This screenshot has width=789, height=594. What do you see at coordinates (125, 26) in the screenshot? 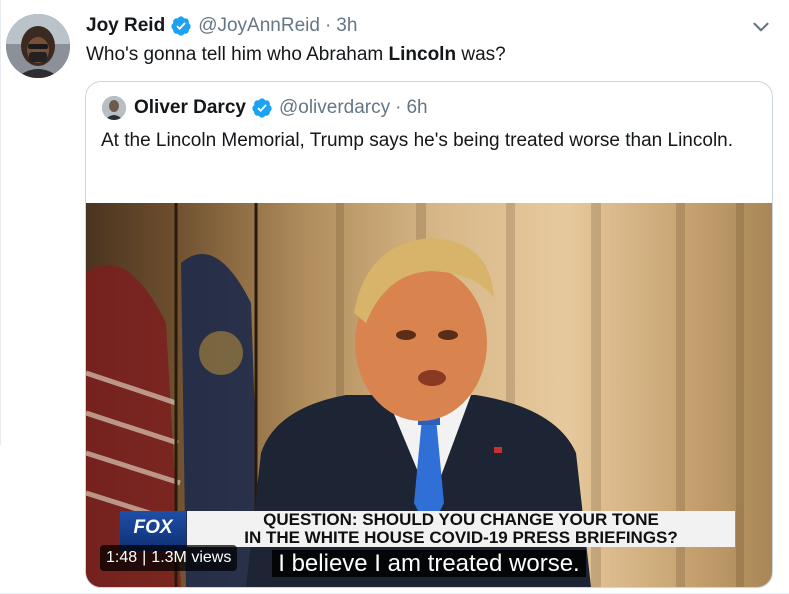
I see `author-name: Joy Reid` at bounding box center [125, 26].